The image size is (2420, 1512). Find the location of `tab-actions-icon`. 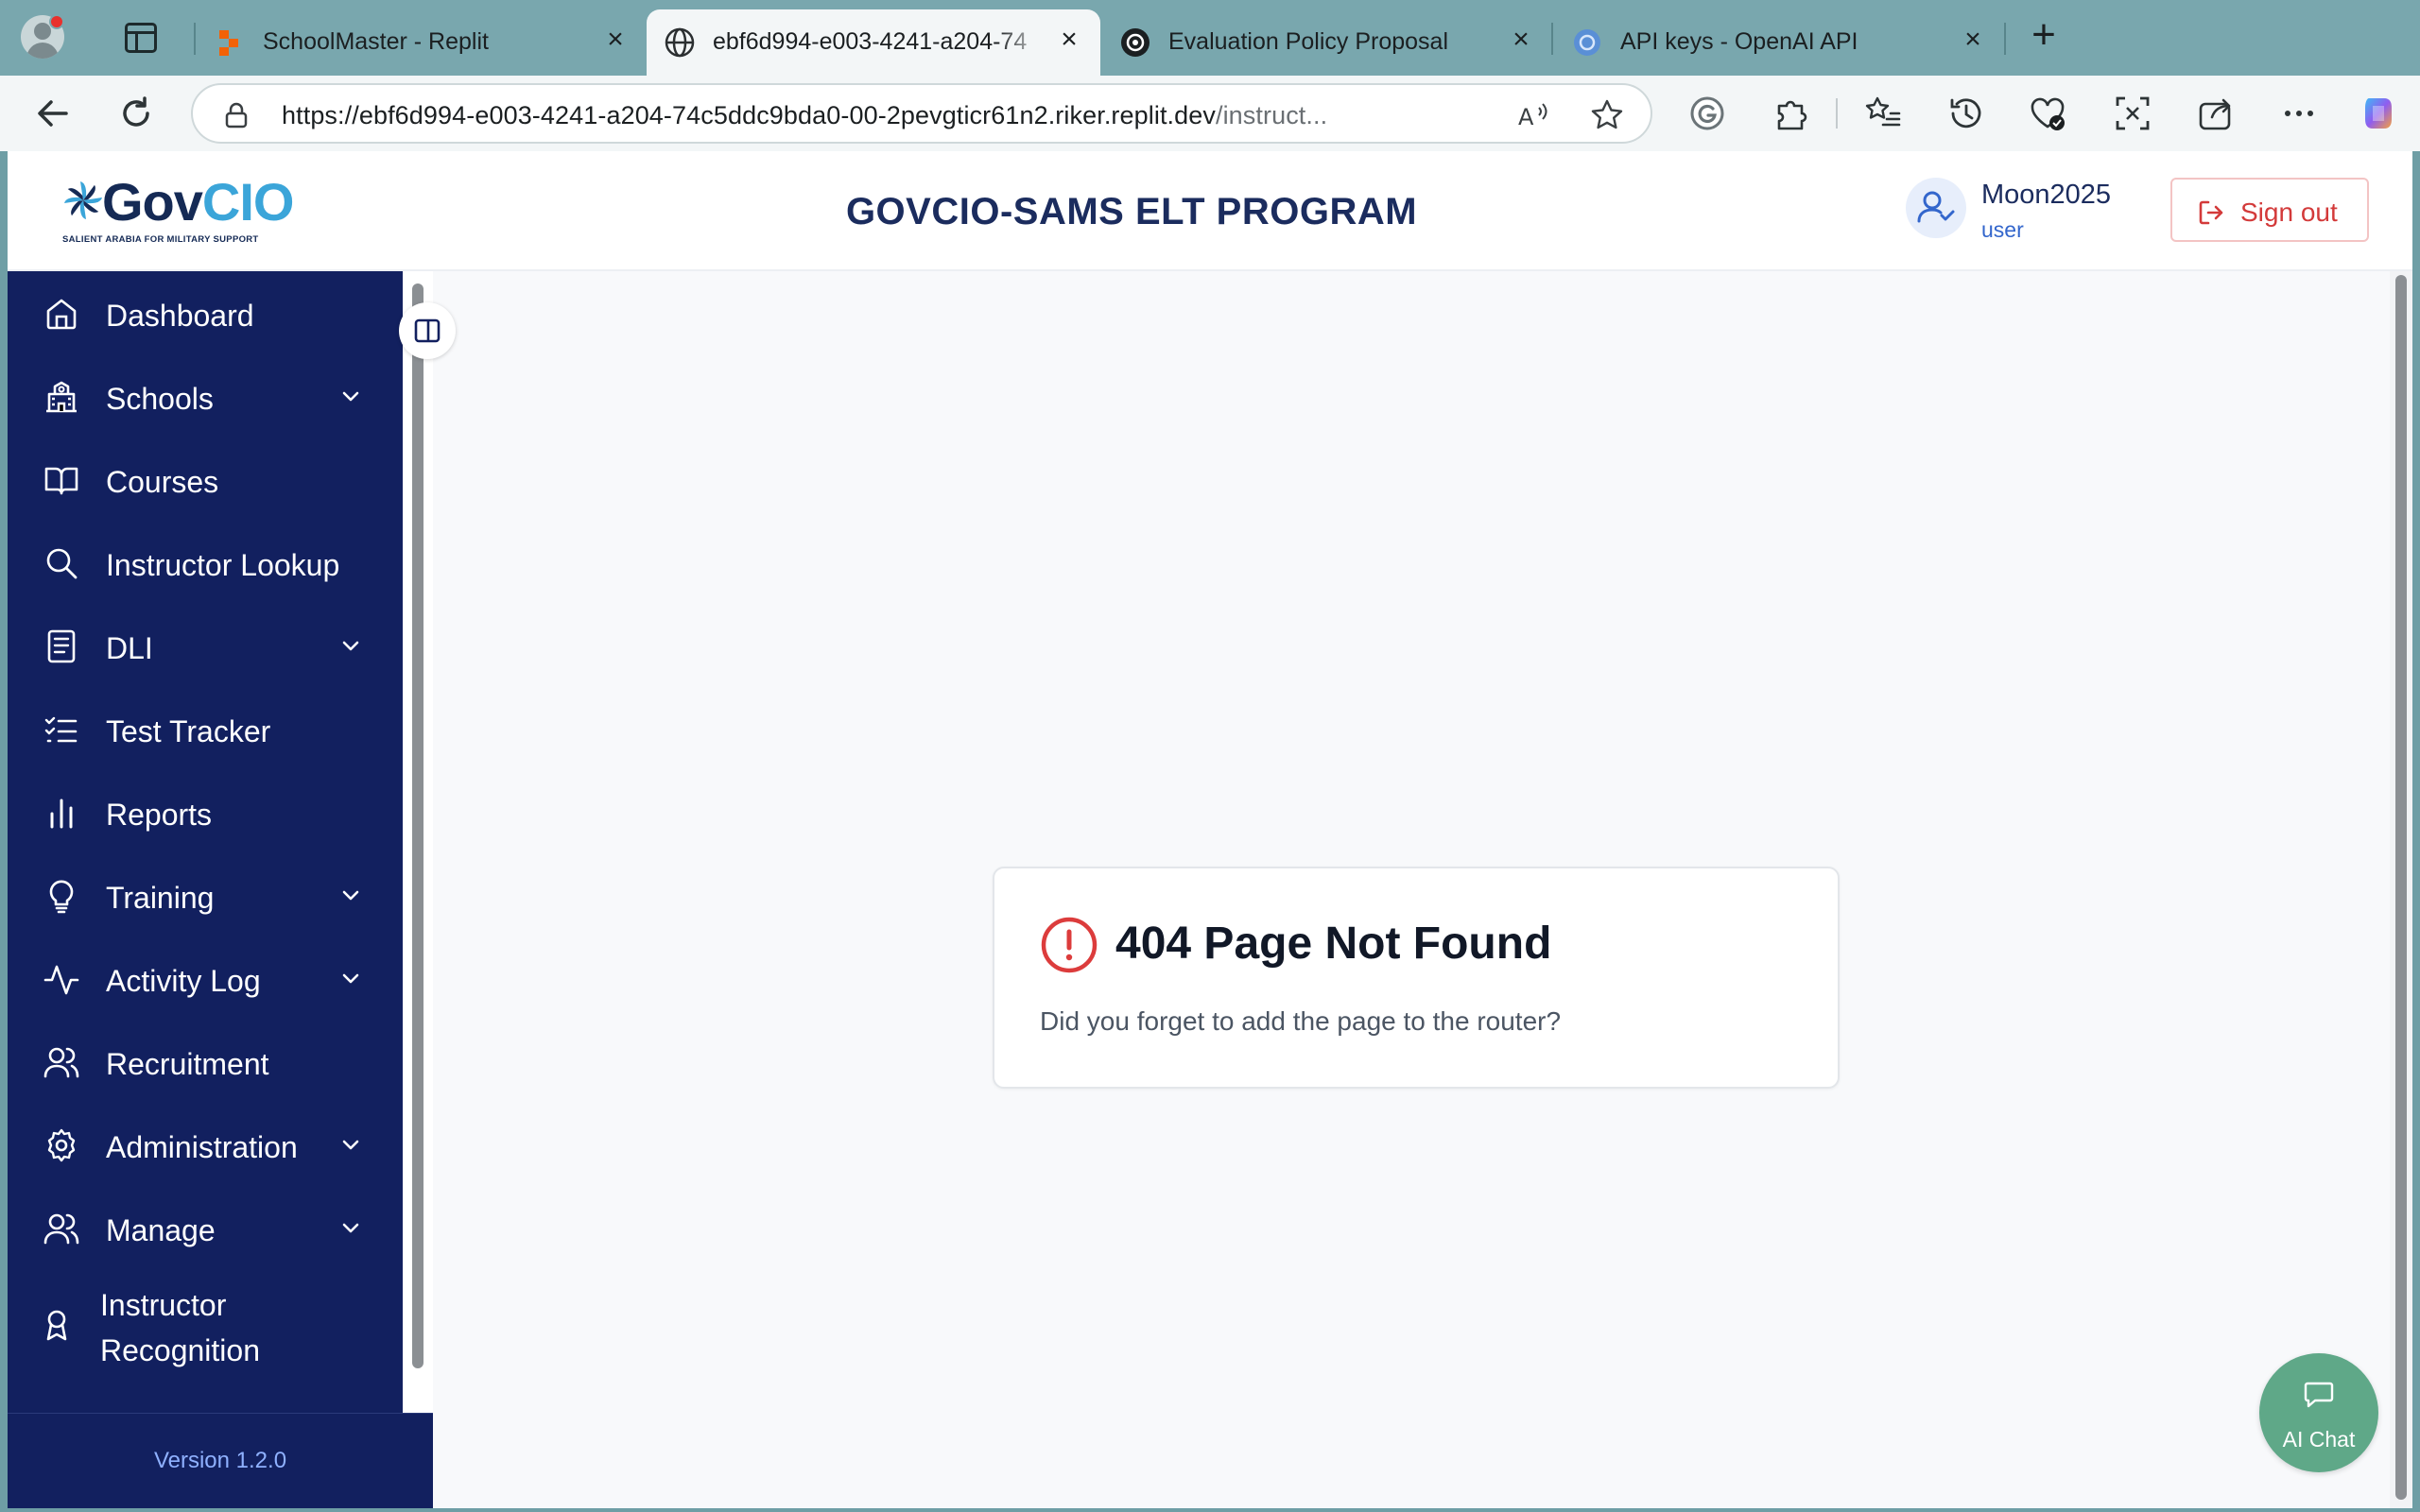

tab-actions-icon is located at coordinates (141, 38).